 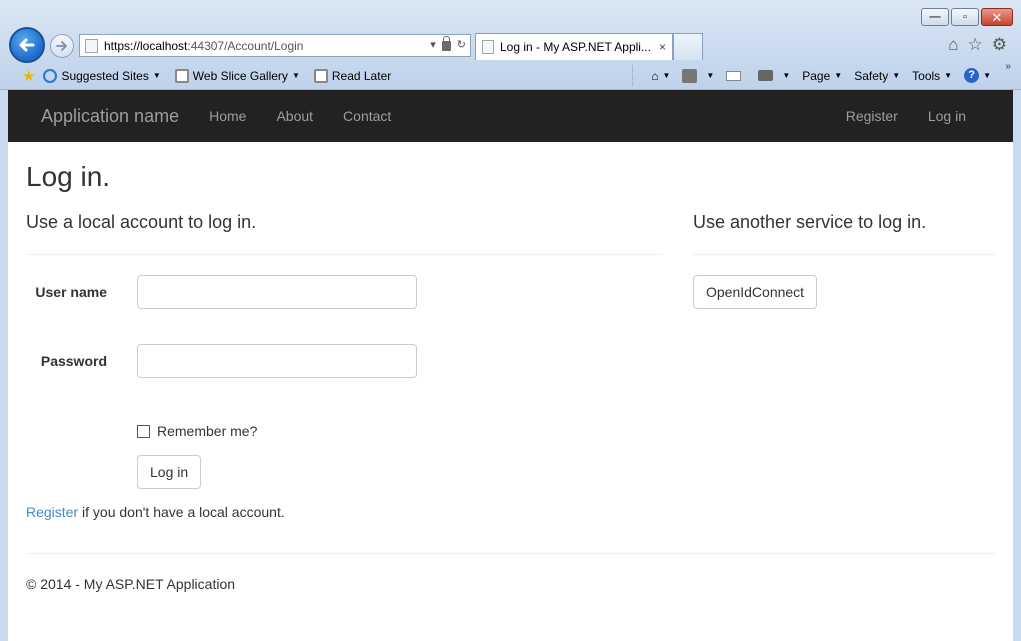 I want to click on browser-toolbar-icons: ⌂ ☆ ⚙, so click(x=977, y=45).